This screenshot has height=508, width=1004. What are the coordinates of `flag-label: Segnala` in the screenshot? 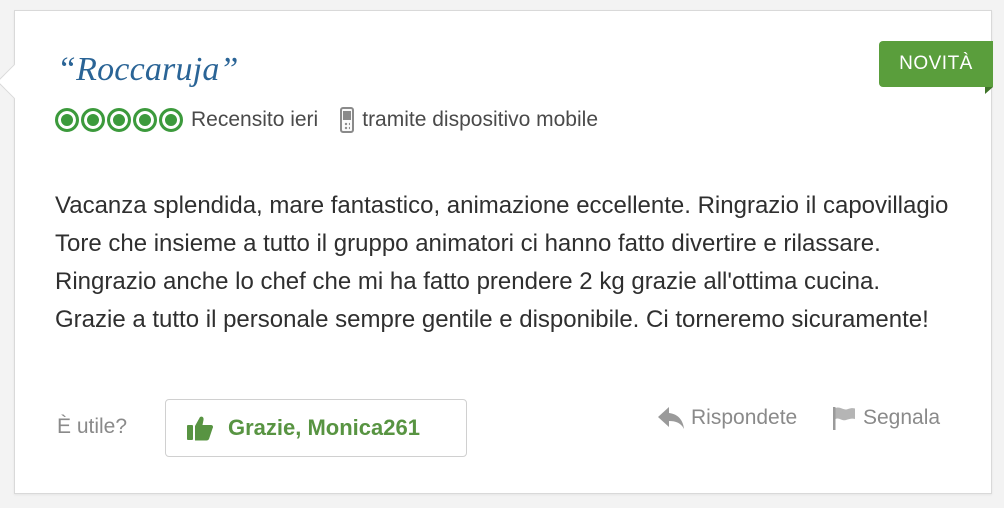 It's located at (902, 417).